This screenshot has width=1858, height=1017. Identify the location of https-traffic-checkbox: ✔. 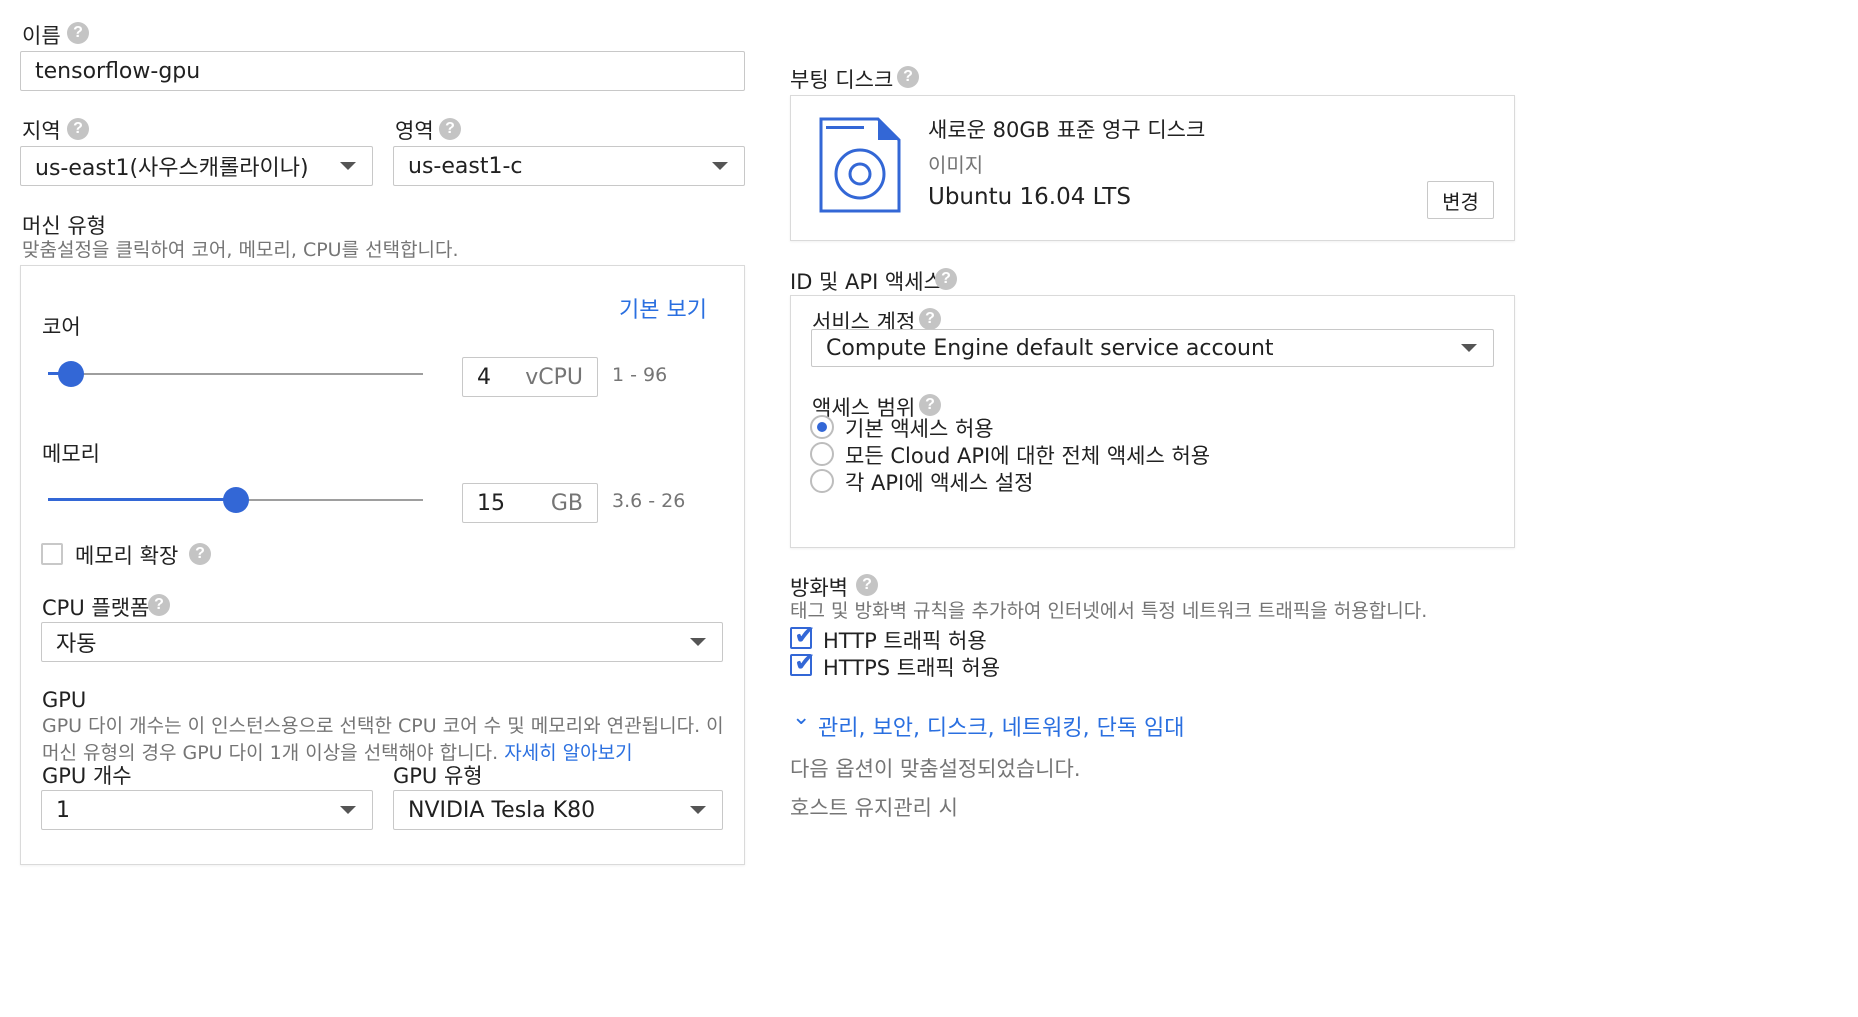
(803, 663).